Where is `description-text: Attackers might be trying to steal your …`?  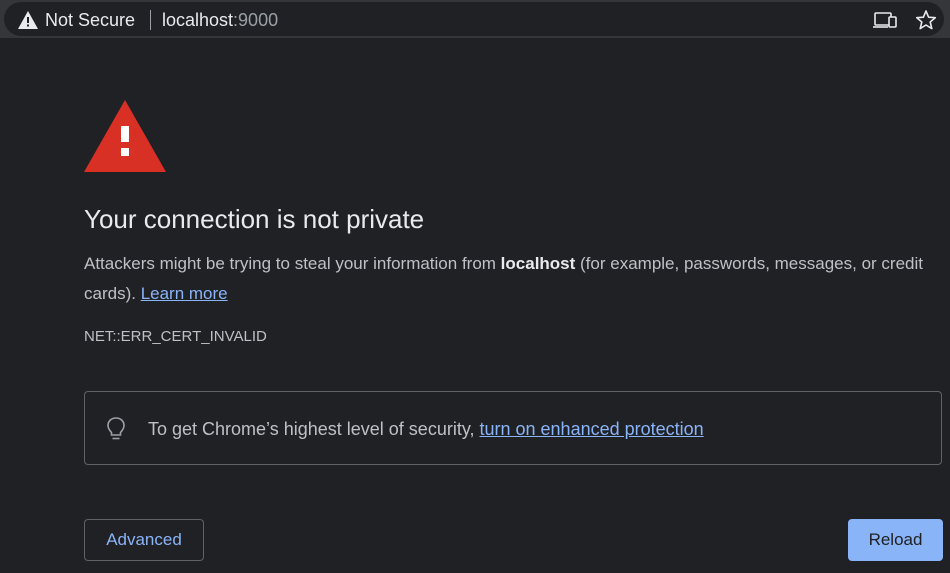
description-text: Attackers might be trying to steal your … is located at coordinates (509, 279).